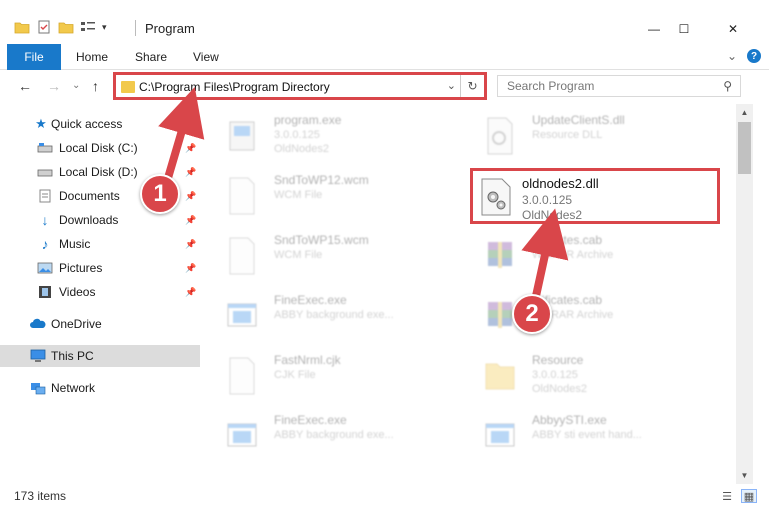  What do you see at coordinates (72, 356) in the screenshot?
I see `sidebar-item-label: This PC` at bounding box center [72, 356].